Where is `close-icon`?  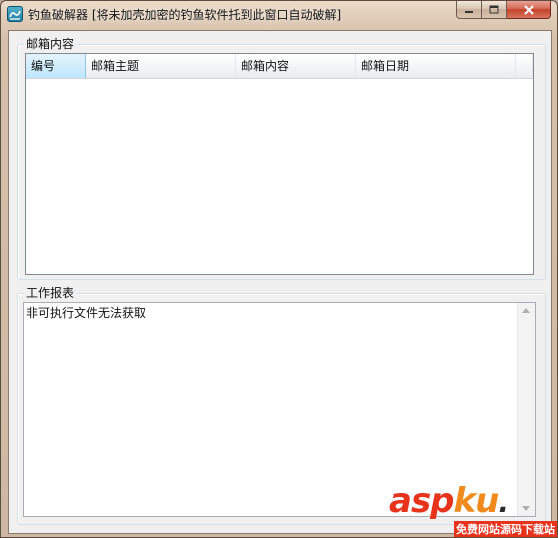
close-icon is located at coordinates (528, 9).